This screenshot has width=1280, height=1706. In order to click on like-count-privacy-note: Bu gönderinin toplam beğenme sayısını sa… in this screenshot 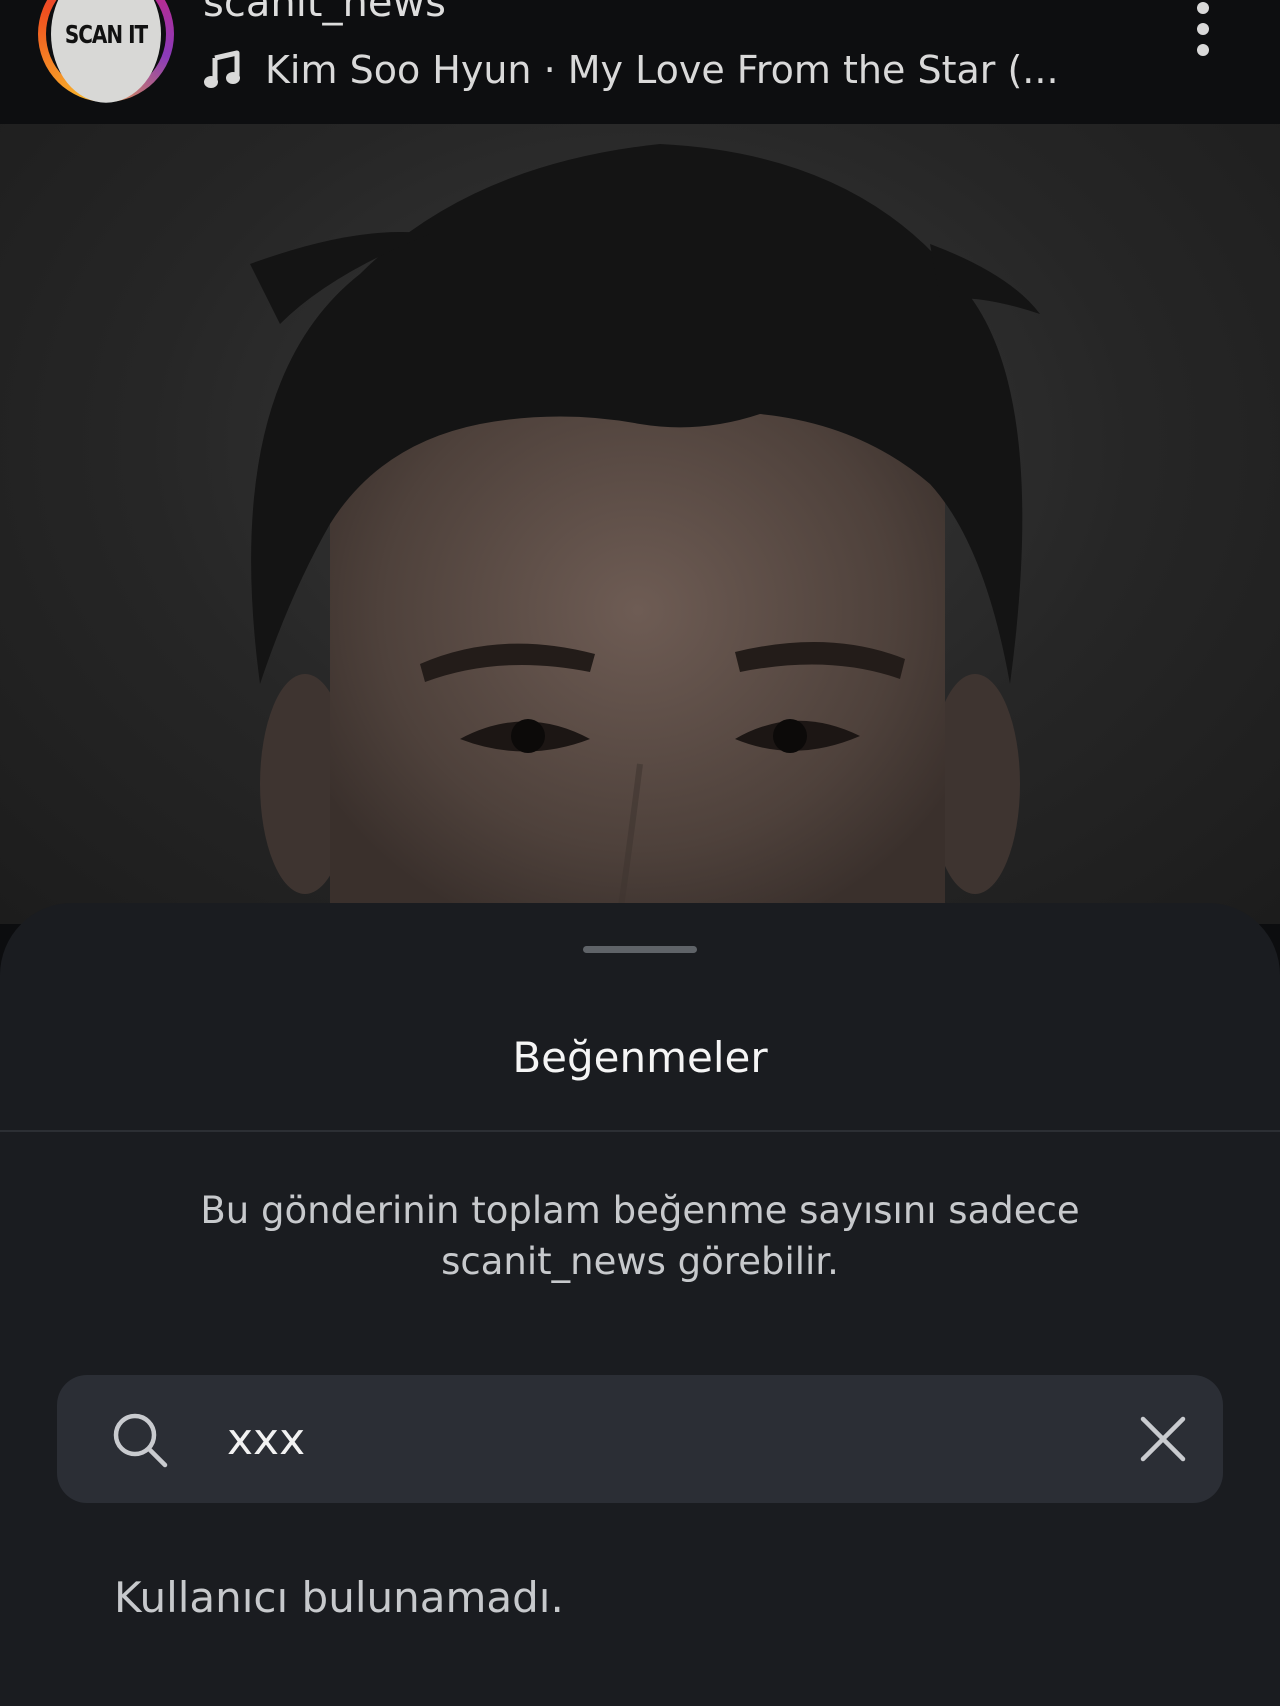, I will do `click(640, 1236)`.